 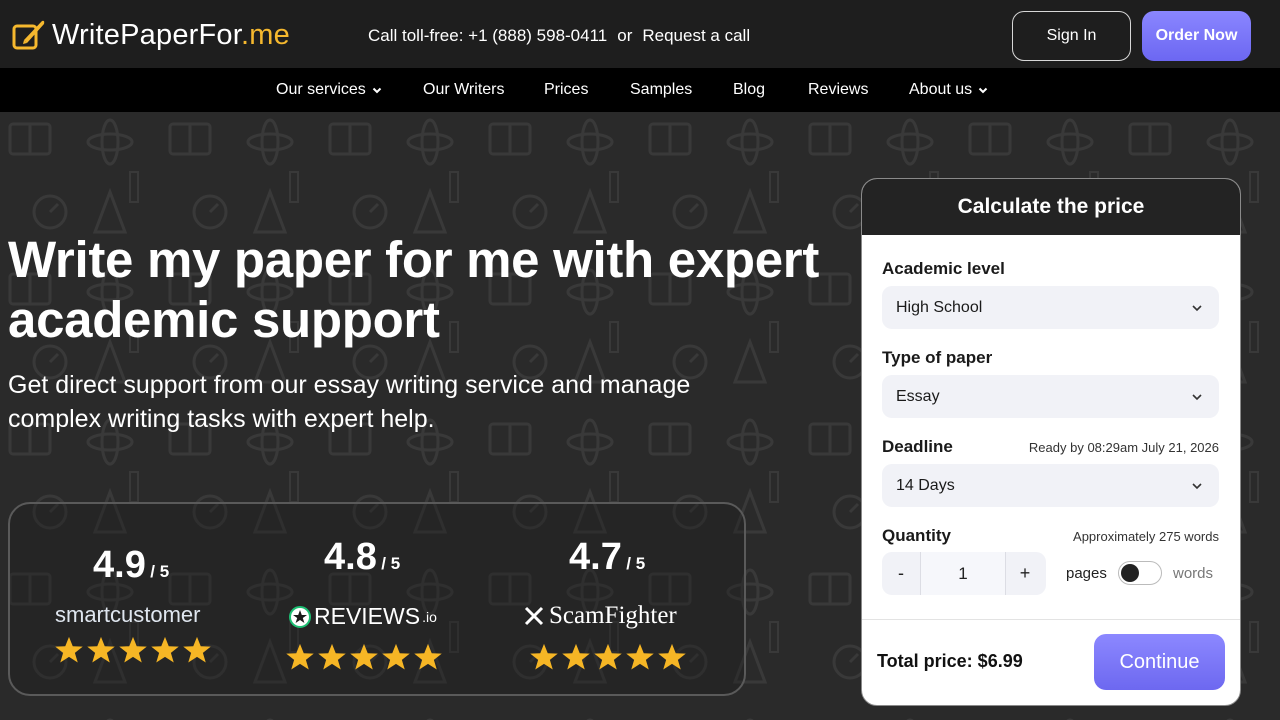 I want to click on or-text: or, so click(x=625, y=35).